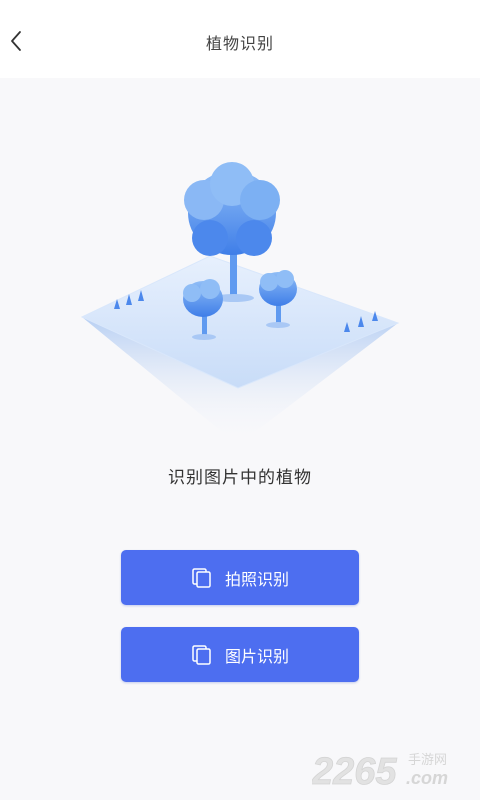  I want to click on image-identify-button: 图片识别, so click(240, 654).